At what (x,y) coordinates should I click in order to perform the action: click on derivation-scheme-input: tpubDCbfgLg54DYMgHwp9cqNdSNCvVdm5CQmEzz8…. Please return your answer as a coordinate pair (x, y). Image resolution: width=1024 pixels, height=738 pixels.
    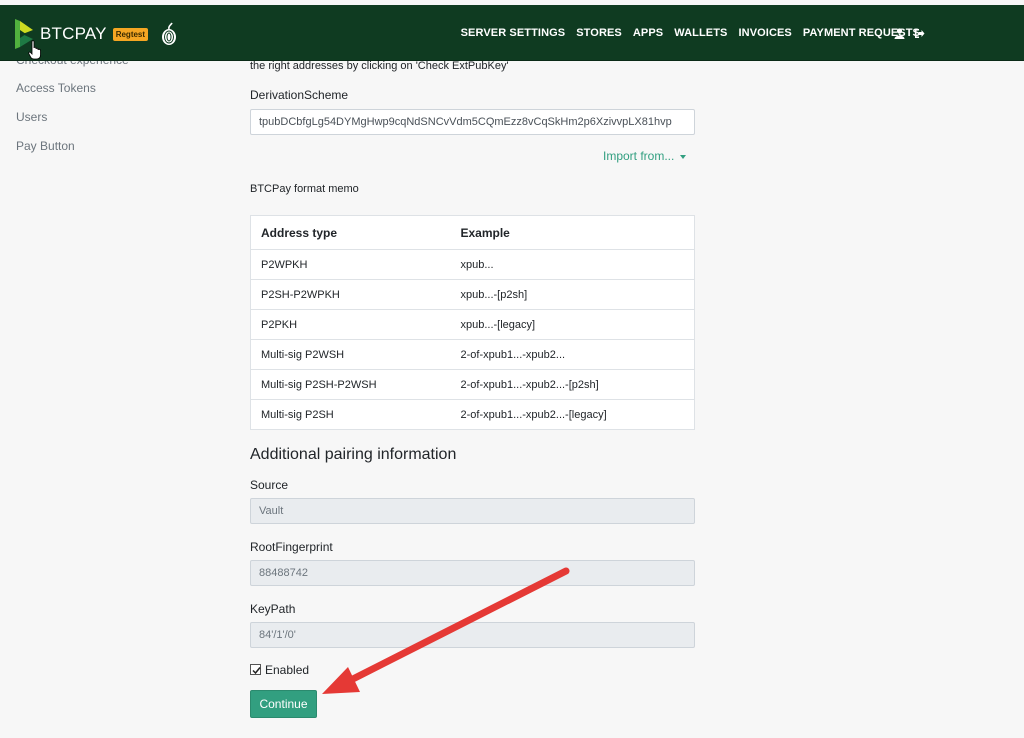
    Looking at the image, I should click on (472, 122).